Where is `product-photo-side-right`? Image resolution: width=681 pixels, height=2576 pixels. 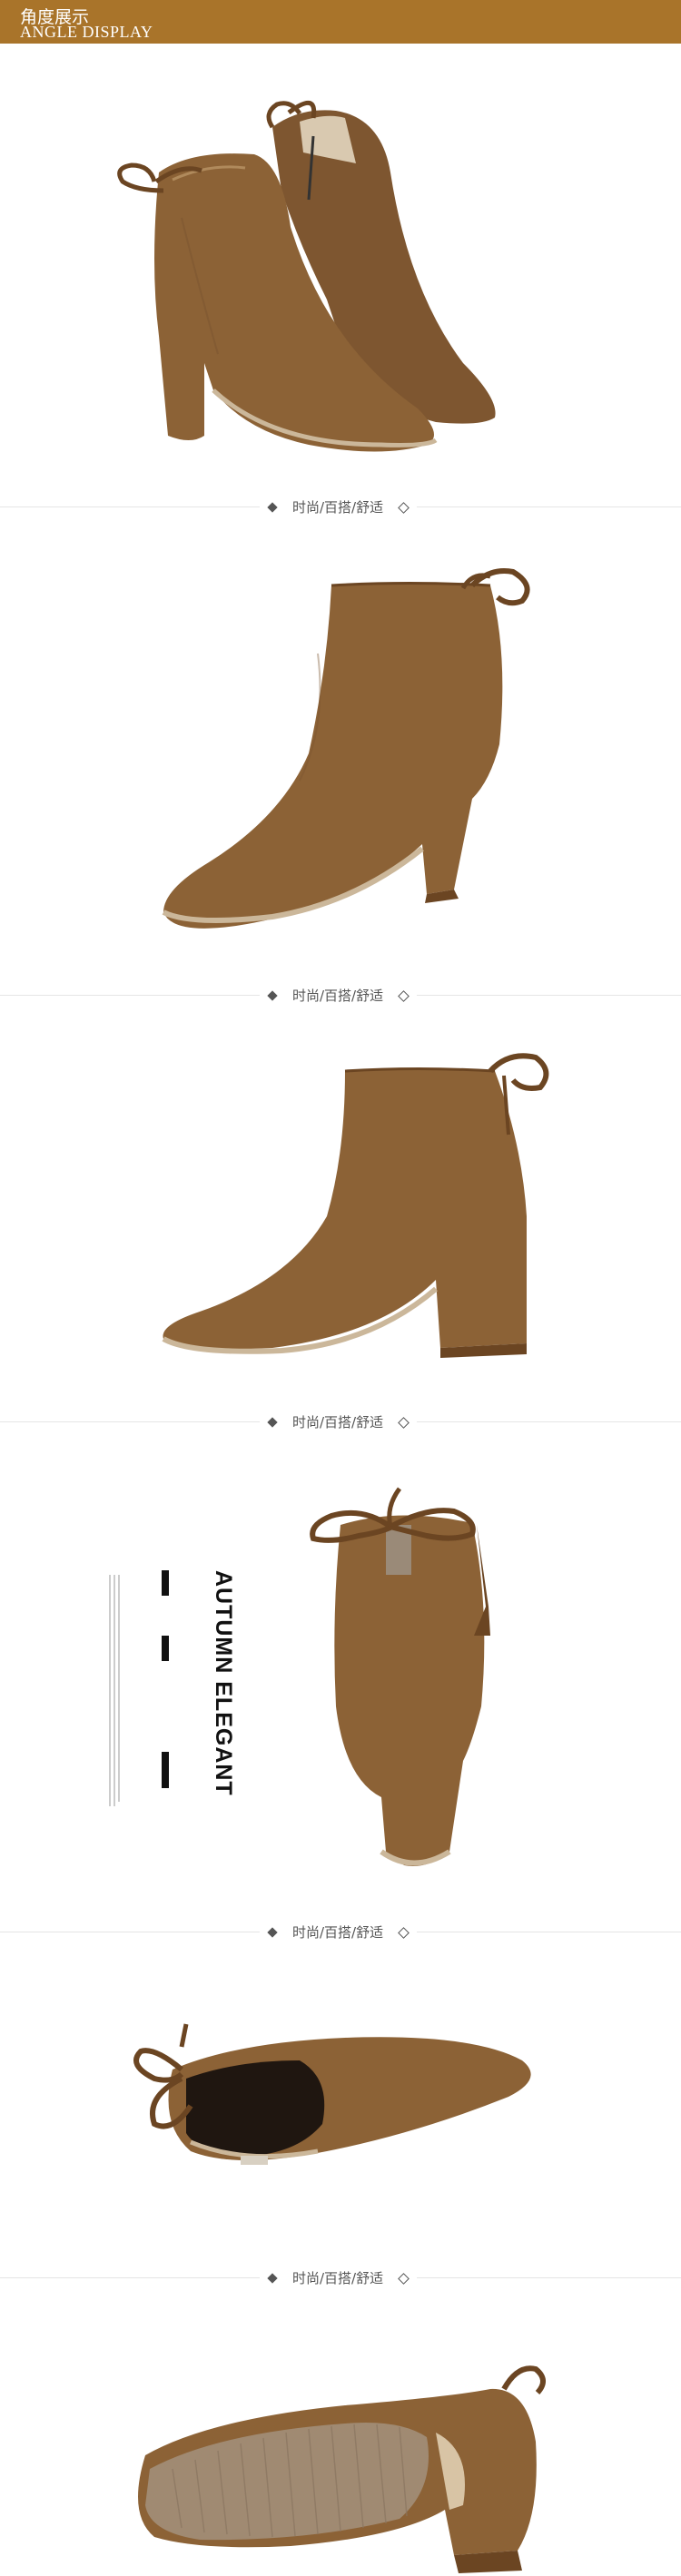
product-photo-side-right is located at coordinates (340, 1216).